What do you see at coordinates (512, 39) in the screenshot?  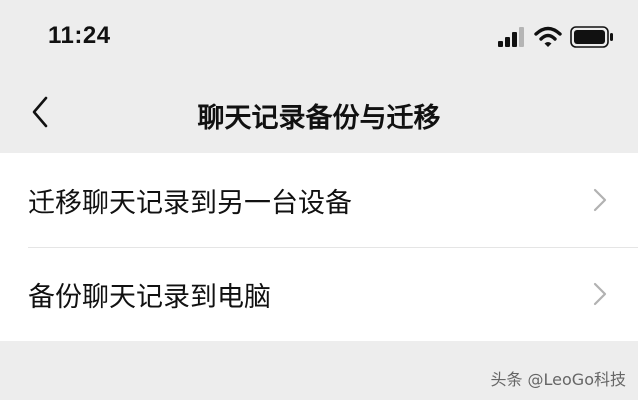 I see `signal-icon` at bounding box center [512, 39].